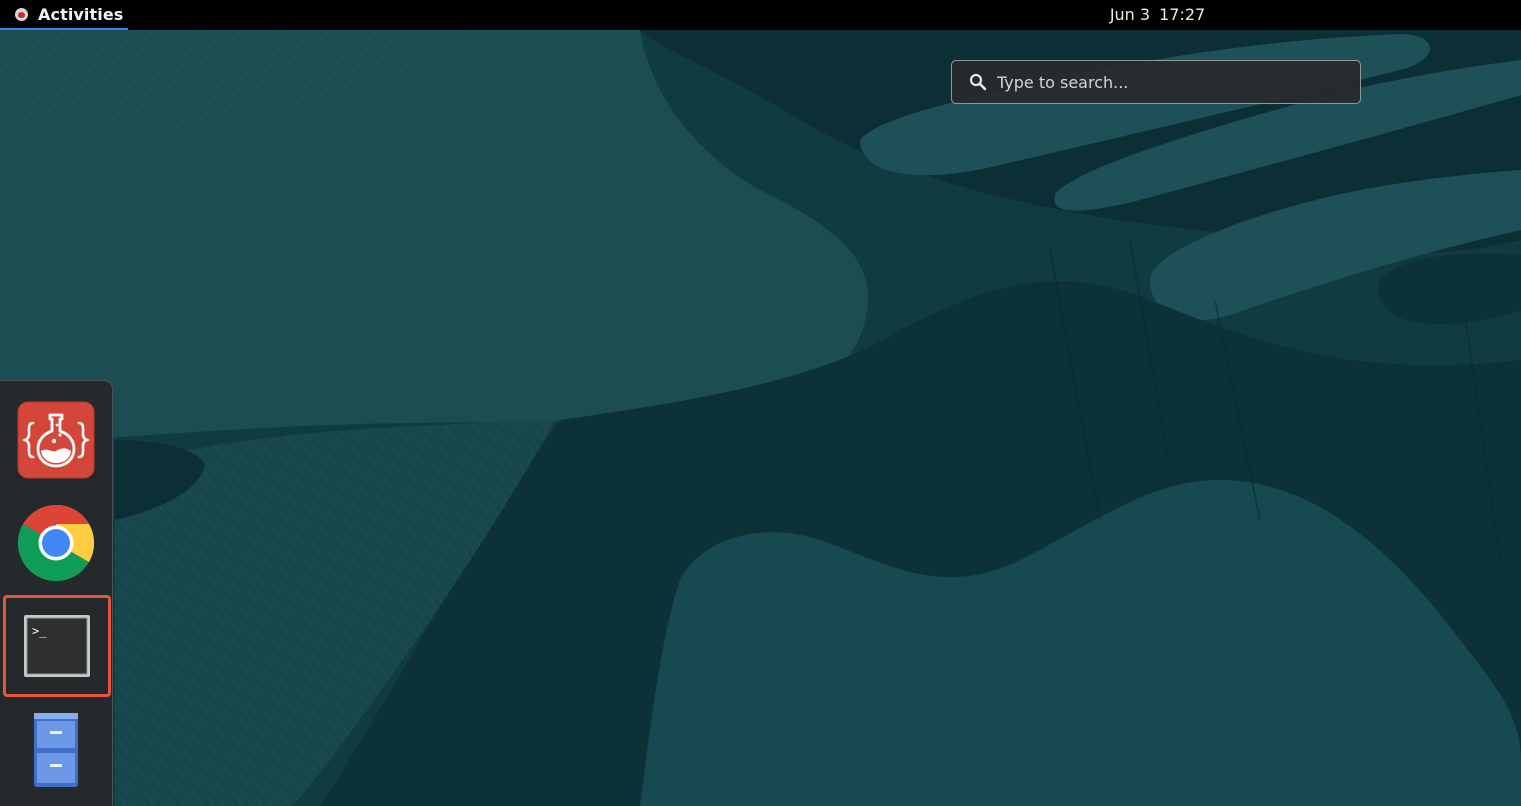 The width and height of the screenshot is (1521, 806). Describe the element at coordinates (760, 15) in the screenshot. I see `top-bar: Activities Jun 3 17:27` at that location.